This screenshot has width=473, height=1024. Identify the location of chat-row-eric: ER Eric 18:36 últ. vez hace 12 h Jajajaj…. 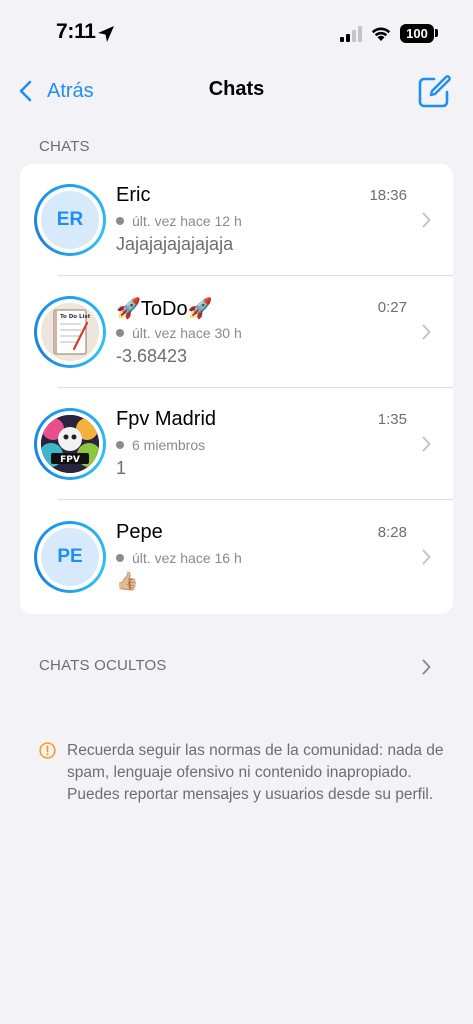
(236, 220).